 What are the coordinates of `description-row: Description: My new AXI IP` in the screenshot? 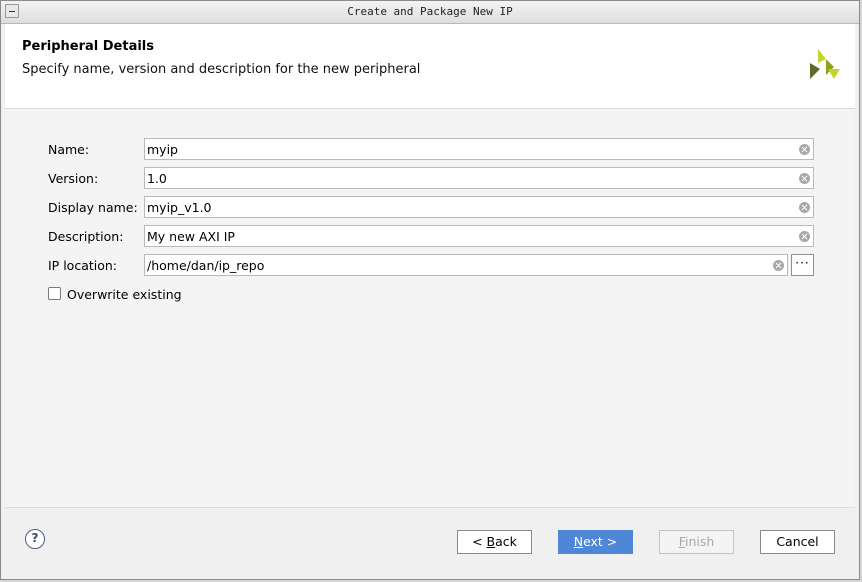 It's located at (430, 236).